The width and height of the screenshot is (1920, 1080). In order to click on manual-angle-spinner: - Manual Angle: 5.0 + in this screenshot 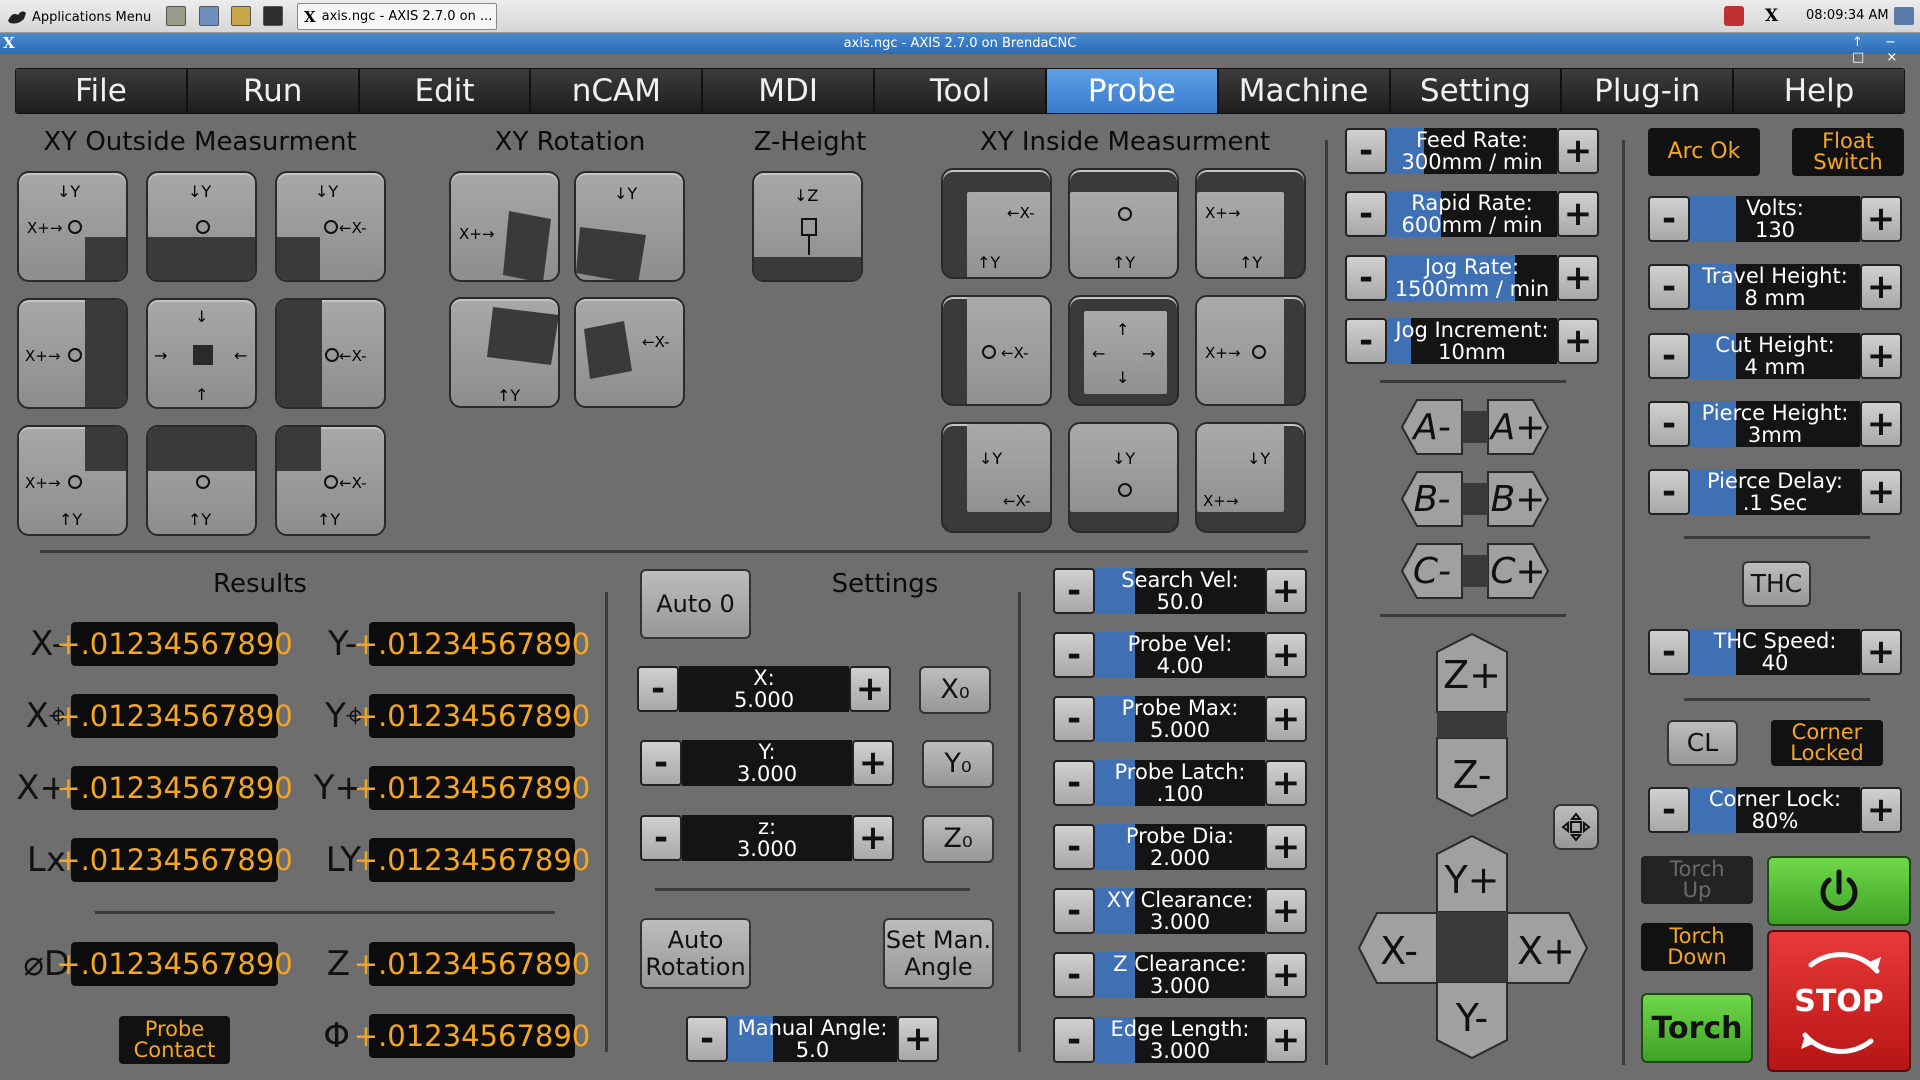, I will do `click(812, 1039)`.